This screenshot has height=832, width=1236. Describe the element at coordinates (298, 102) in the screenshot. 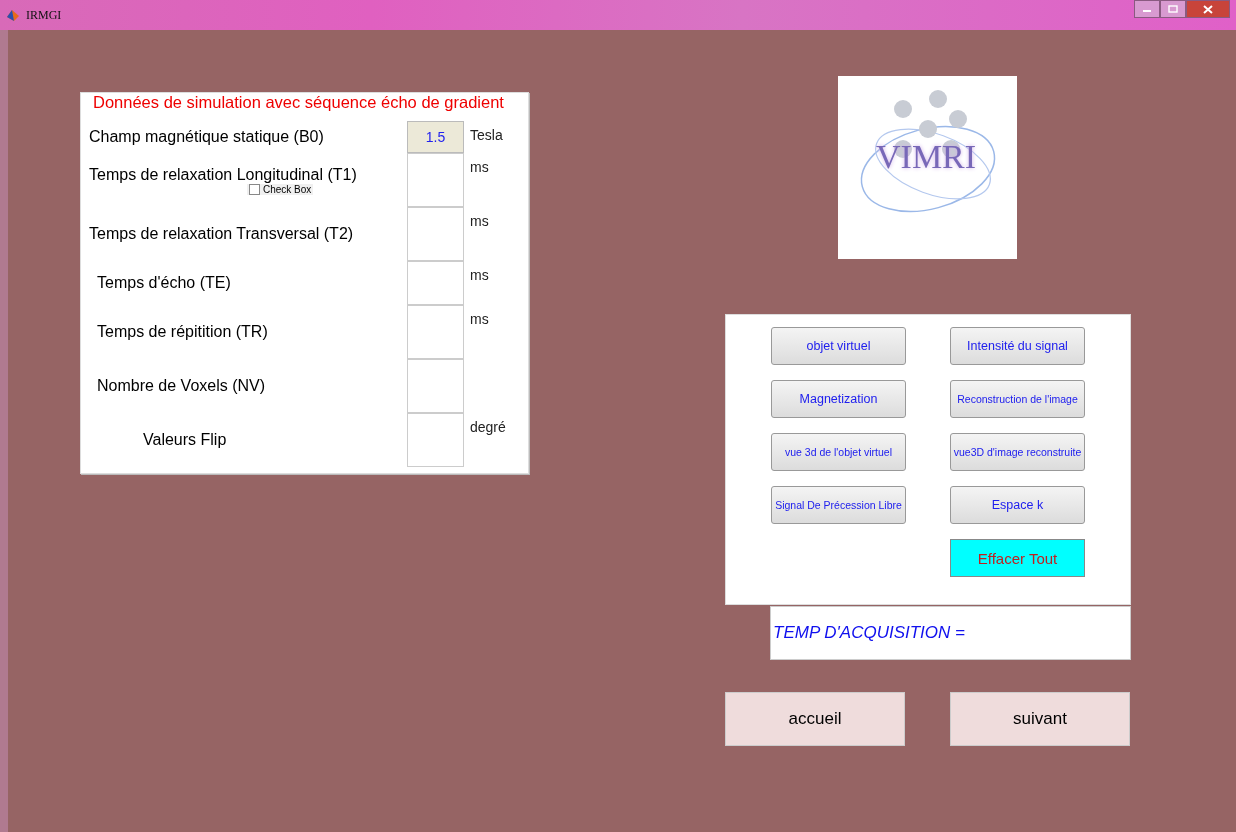

I see `panel-title: Données de simulation avec séquence écho de gradient` at that location.